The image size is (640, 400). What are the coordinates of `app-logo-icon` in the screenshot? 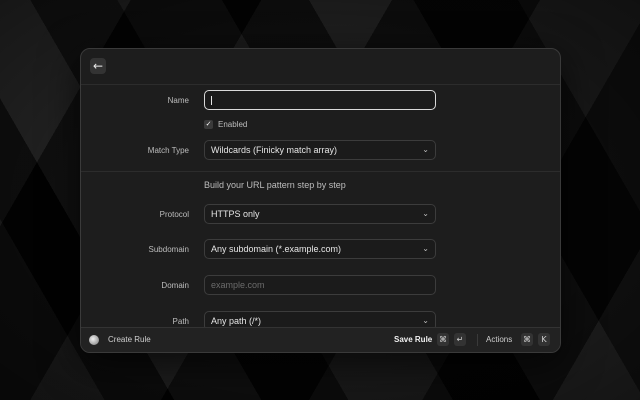 It's located at (94, 340).